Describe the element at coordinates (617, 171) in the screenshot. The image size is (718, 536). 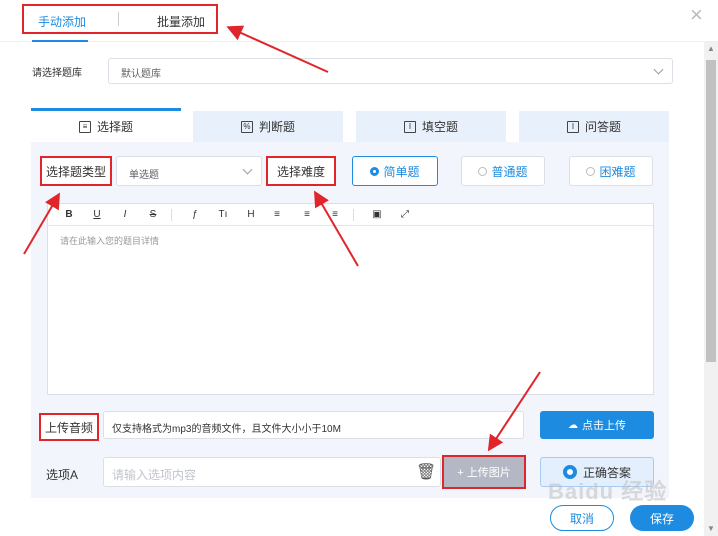
I see `difficulty-hard-label: 困难题` at that location.